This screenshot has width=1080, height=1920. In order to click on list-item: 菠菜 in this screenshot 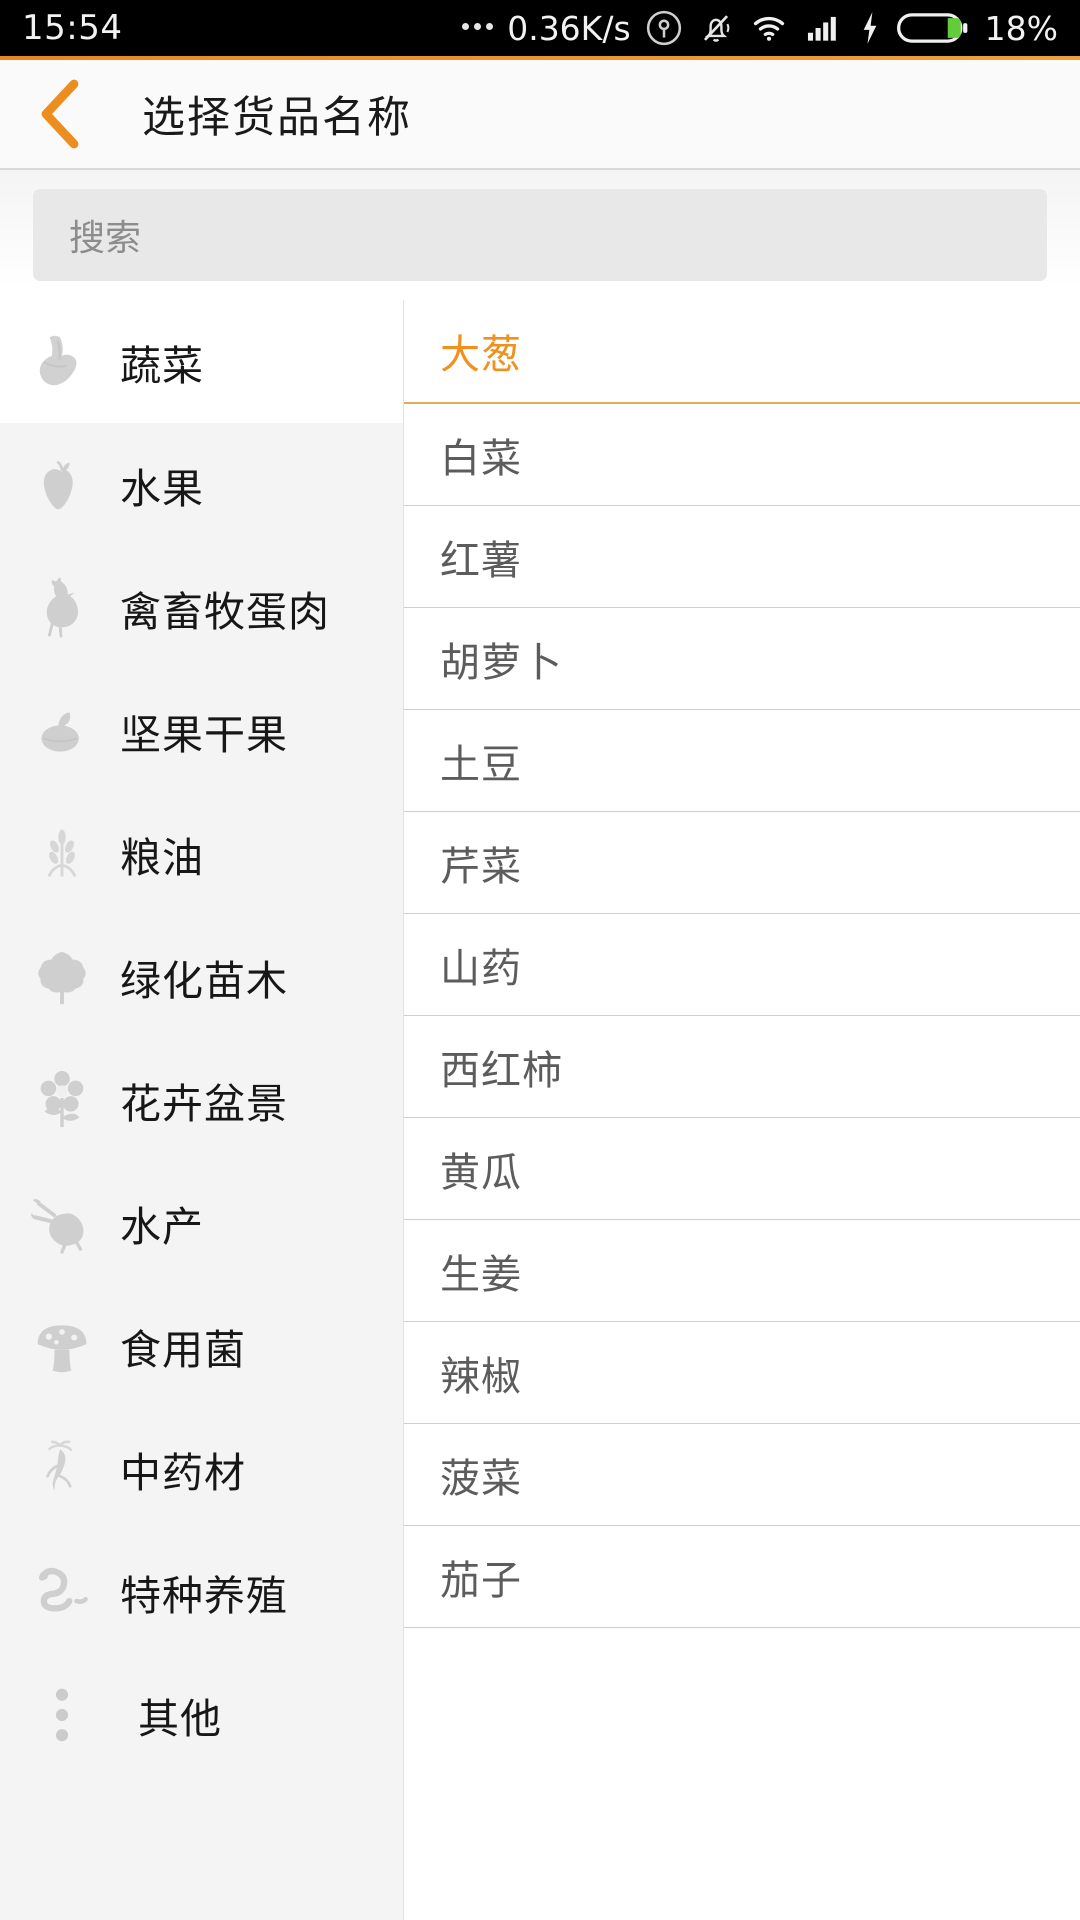, I will do `click(742, 1475)`.